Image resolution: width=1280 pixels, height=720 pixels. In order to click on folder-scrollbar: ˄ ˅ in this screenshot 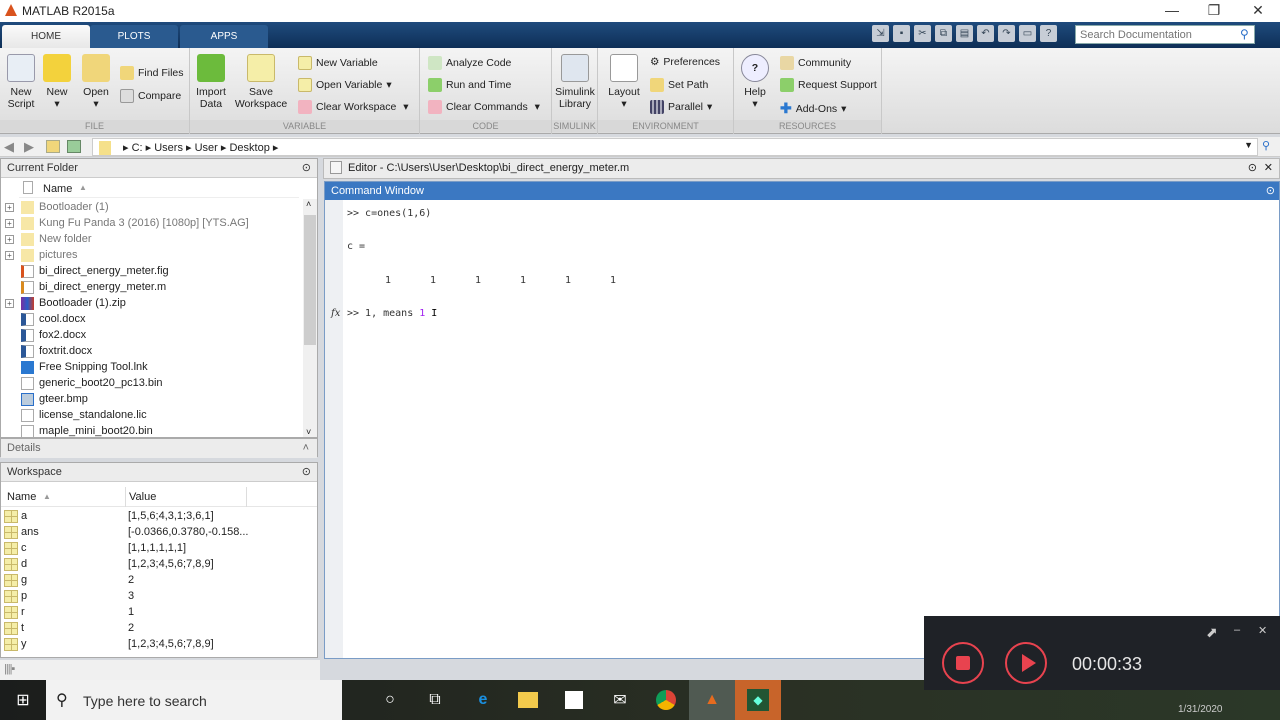, I will do `click(310, 318)`.